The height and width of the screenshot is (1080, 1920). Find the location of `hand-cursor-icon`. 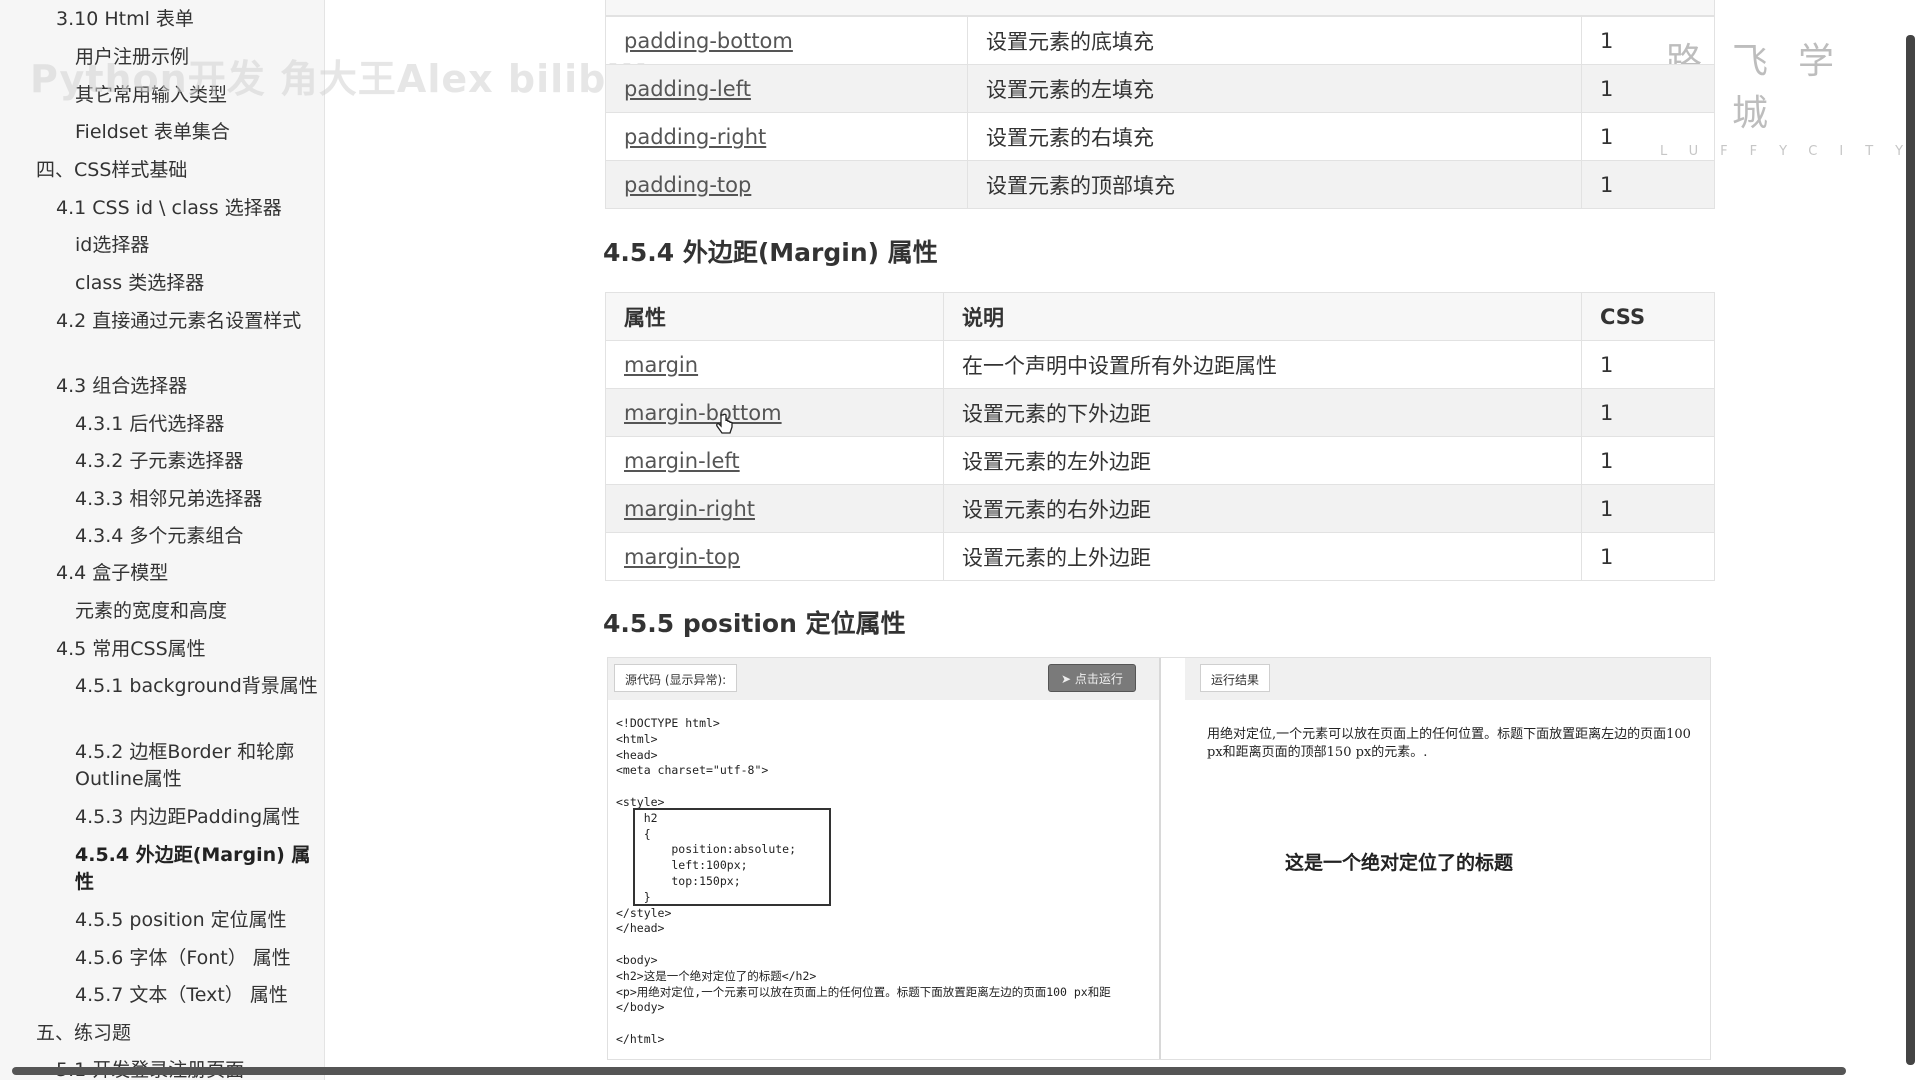

hand-cursor-icon is located at coordinates (724, 423).